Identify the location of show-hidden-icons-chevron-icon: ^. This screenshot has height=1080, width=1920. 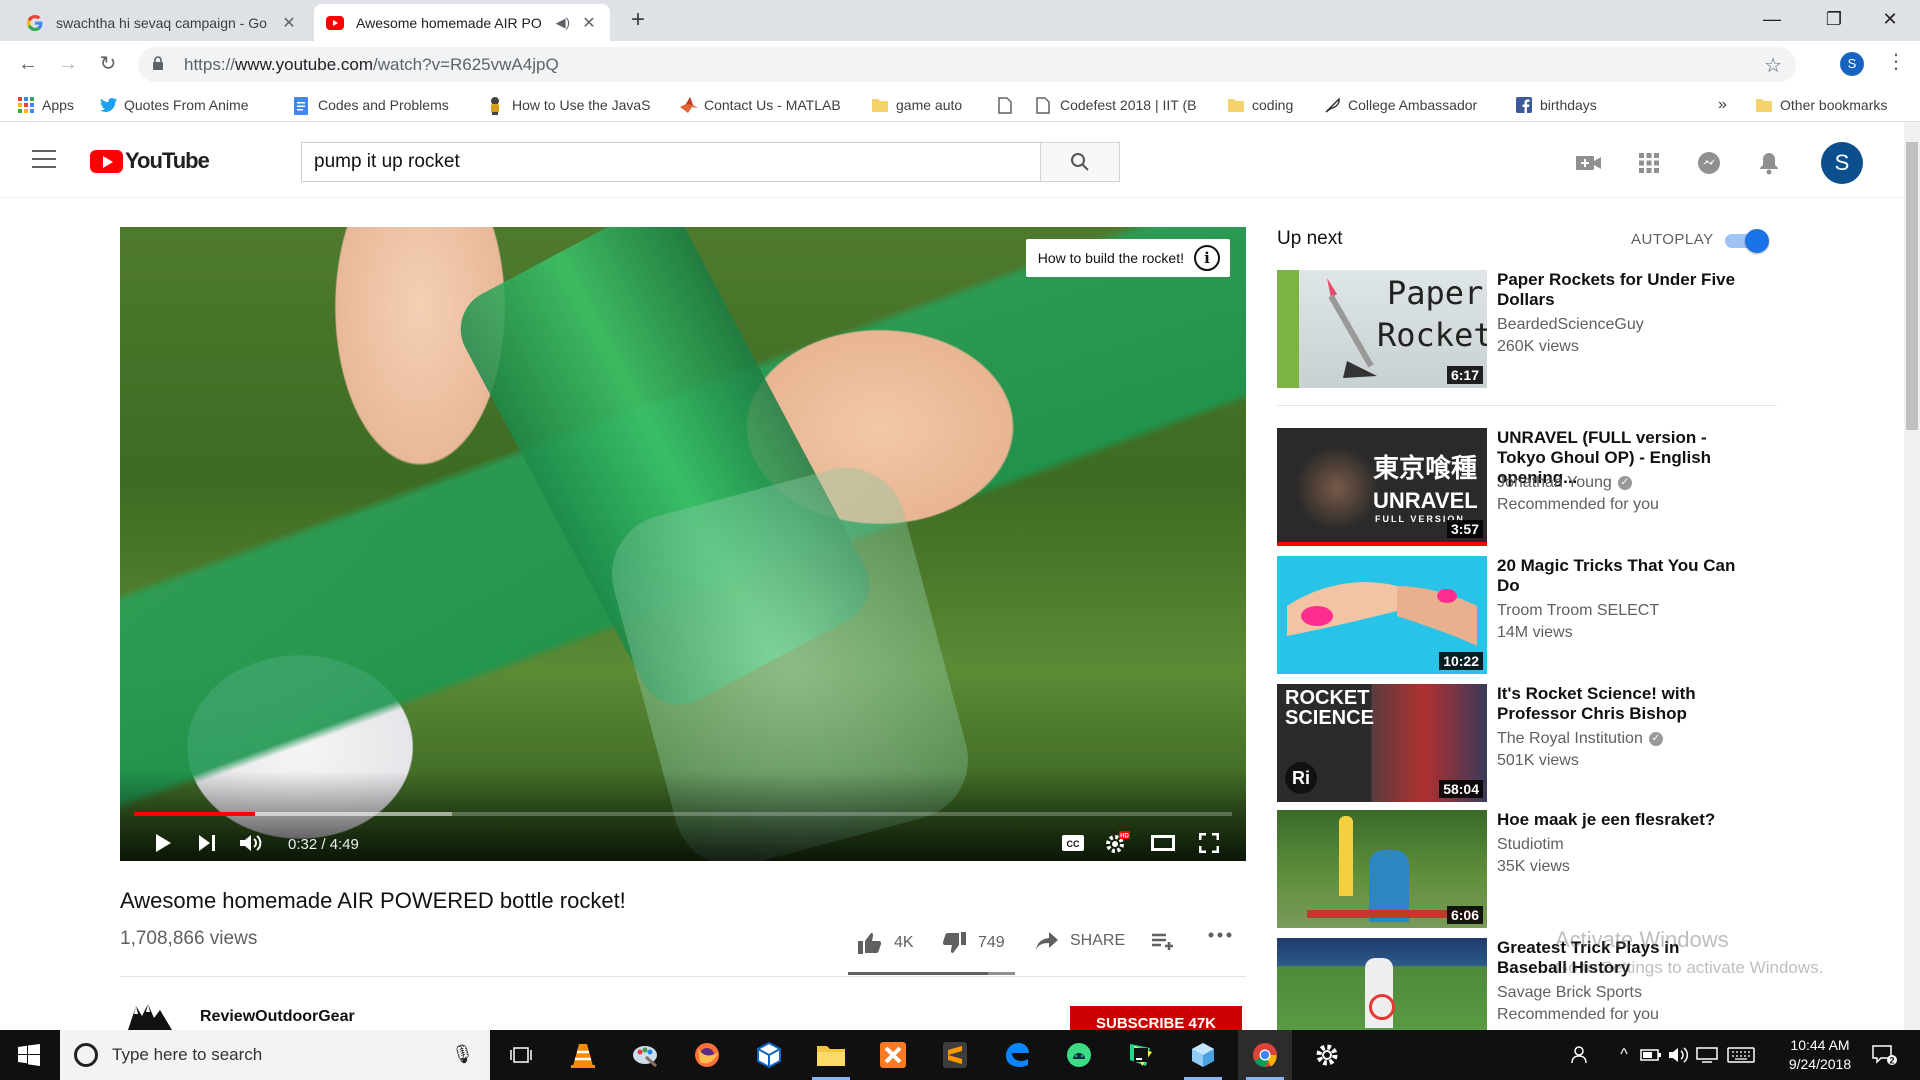
(1624, 1055).